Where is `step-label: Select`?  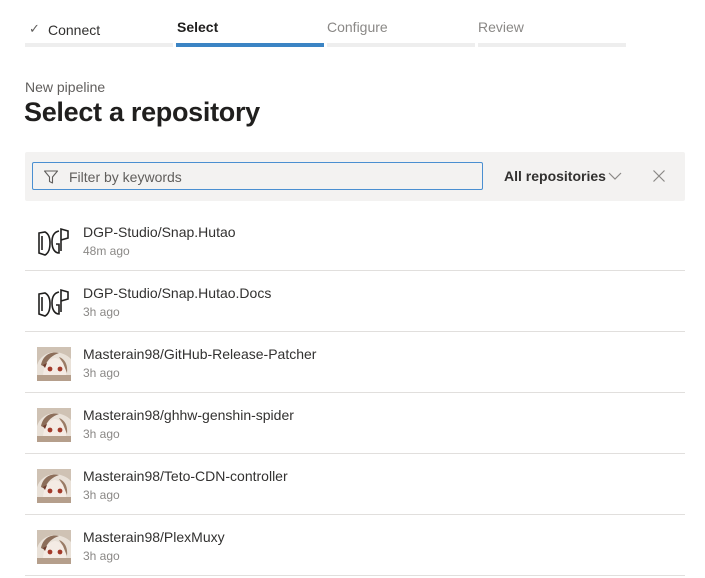 step-label: Select is located at coordinates (198, 27).